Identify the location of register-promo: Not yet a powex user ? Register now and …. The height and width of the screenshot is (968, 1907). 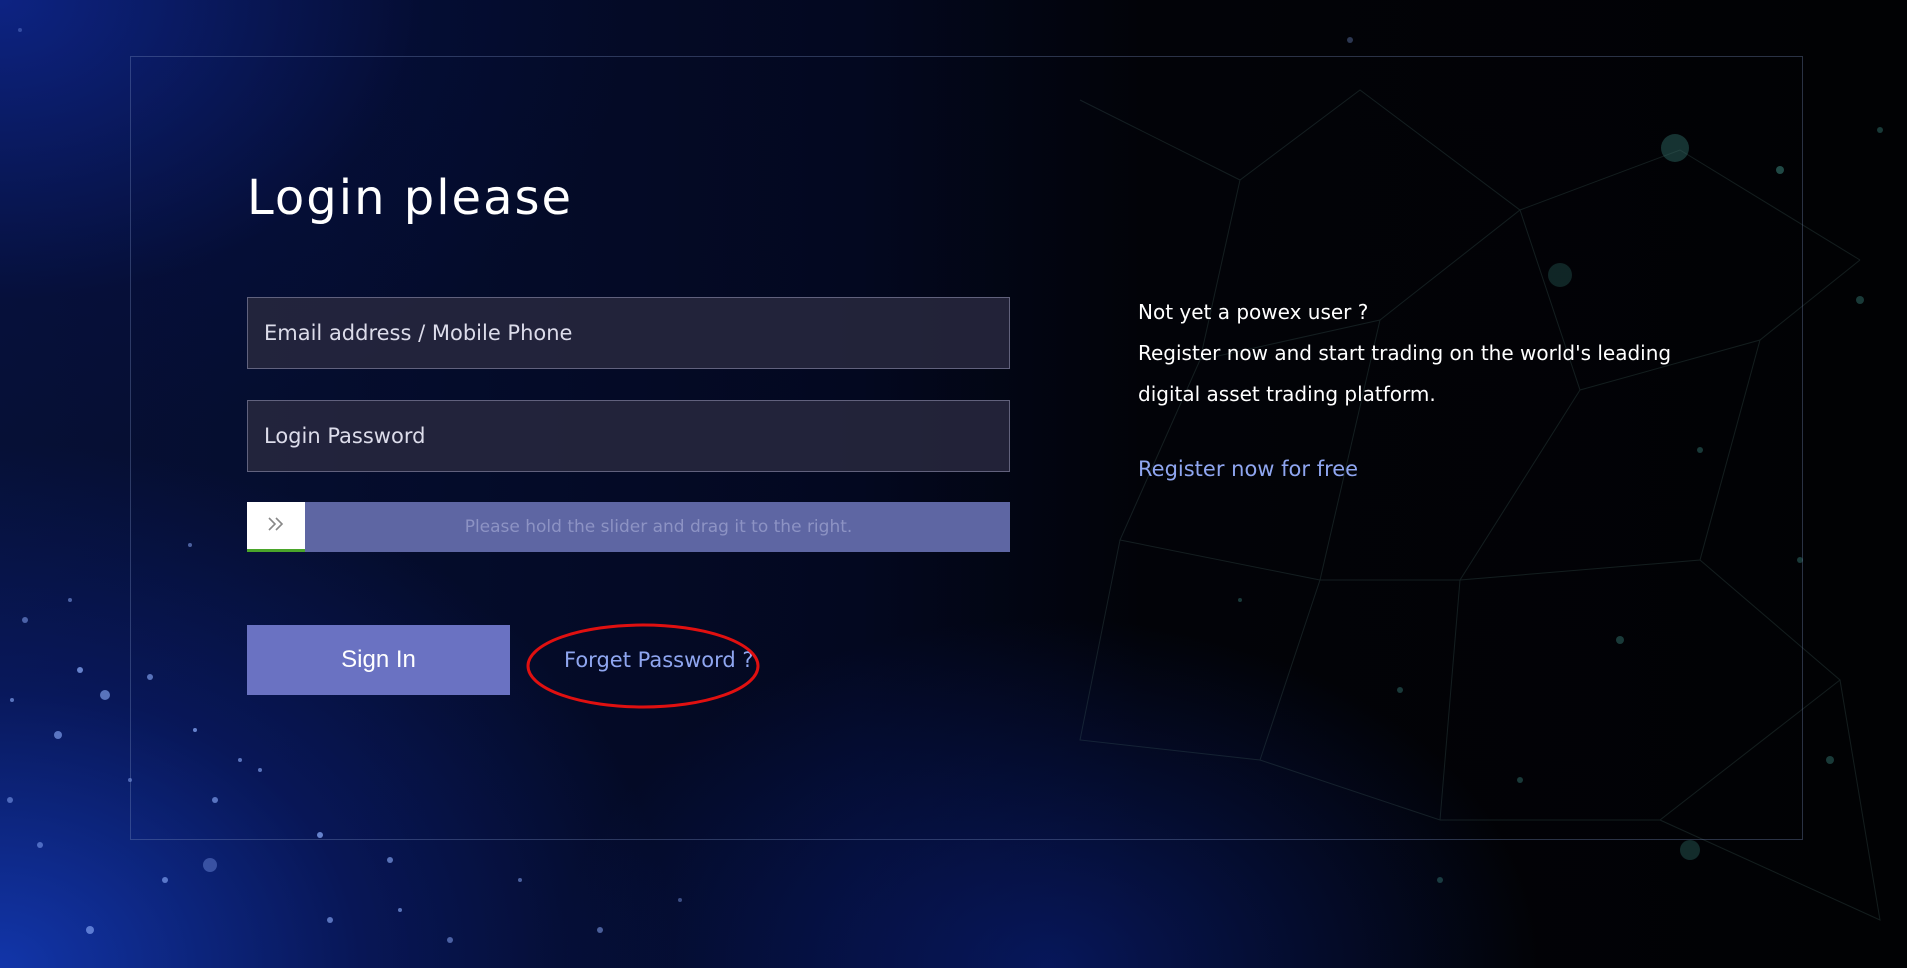
(1418, 353).